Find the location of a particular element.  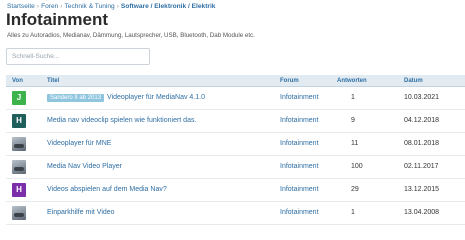

thread-date: 02.11.2017 is located at coordinates (421, 166).